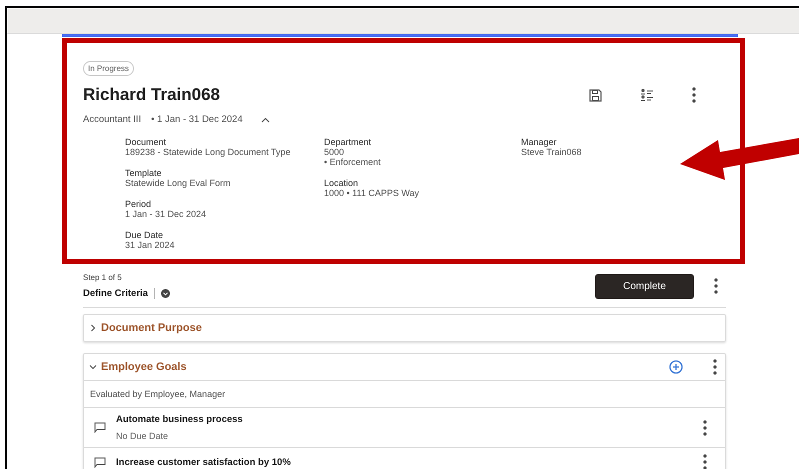 This screenshot has width=799, height=469. Describe the element at coordinates (595, 95) in the screenshot. I see `save-icon` at that location.